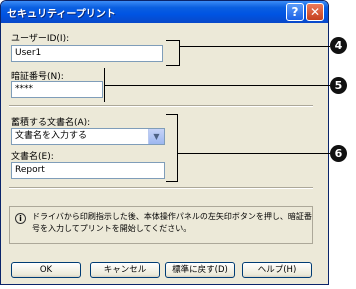 The image size is (356, 289). Describe the element at coordinates (315, 12) in the screenshot. I see `close-icon: ✕` at that location.